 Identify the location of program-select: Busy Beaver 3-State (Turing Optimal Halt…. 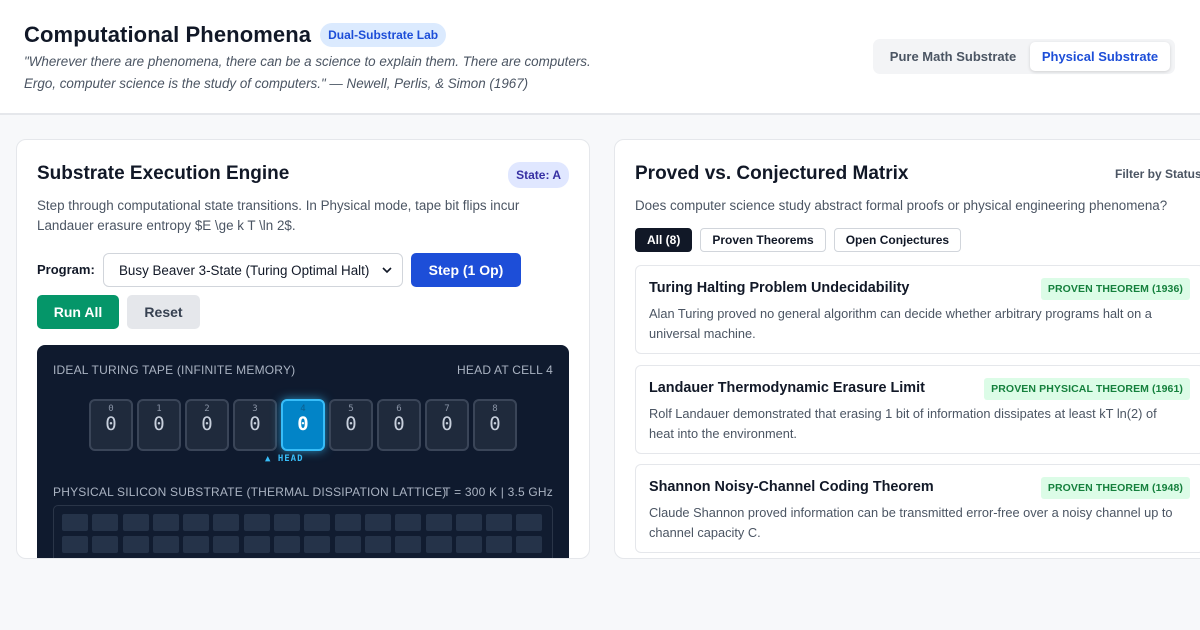
(253, 270).